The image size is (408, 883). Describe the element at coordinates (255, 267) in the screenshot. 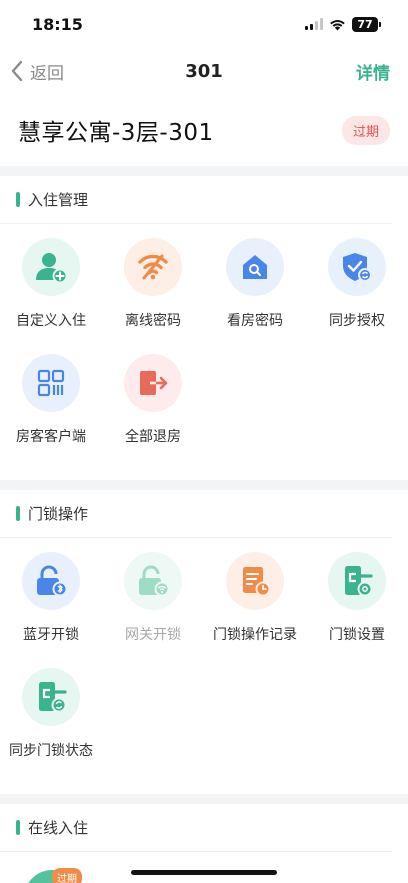

I see `house-search-icon` at that location.